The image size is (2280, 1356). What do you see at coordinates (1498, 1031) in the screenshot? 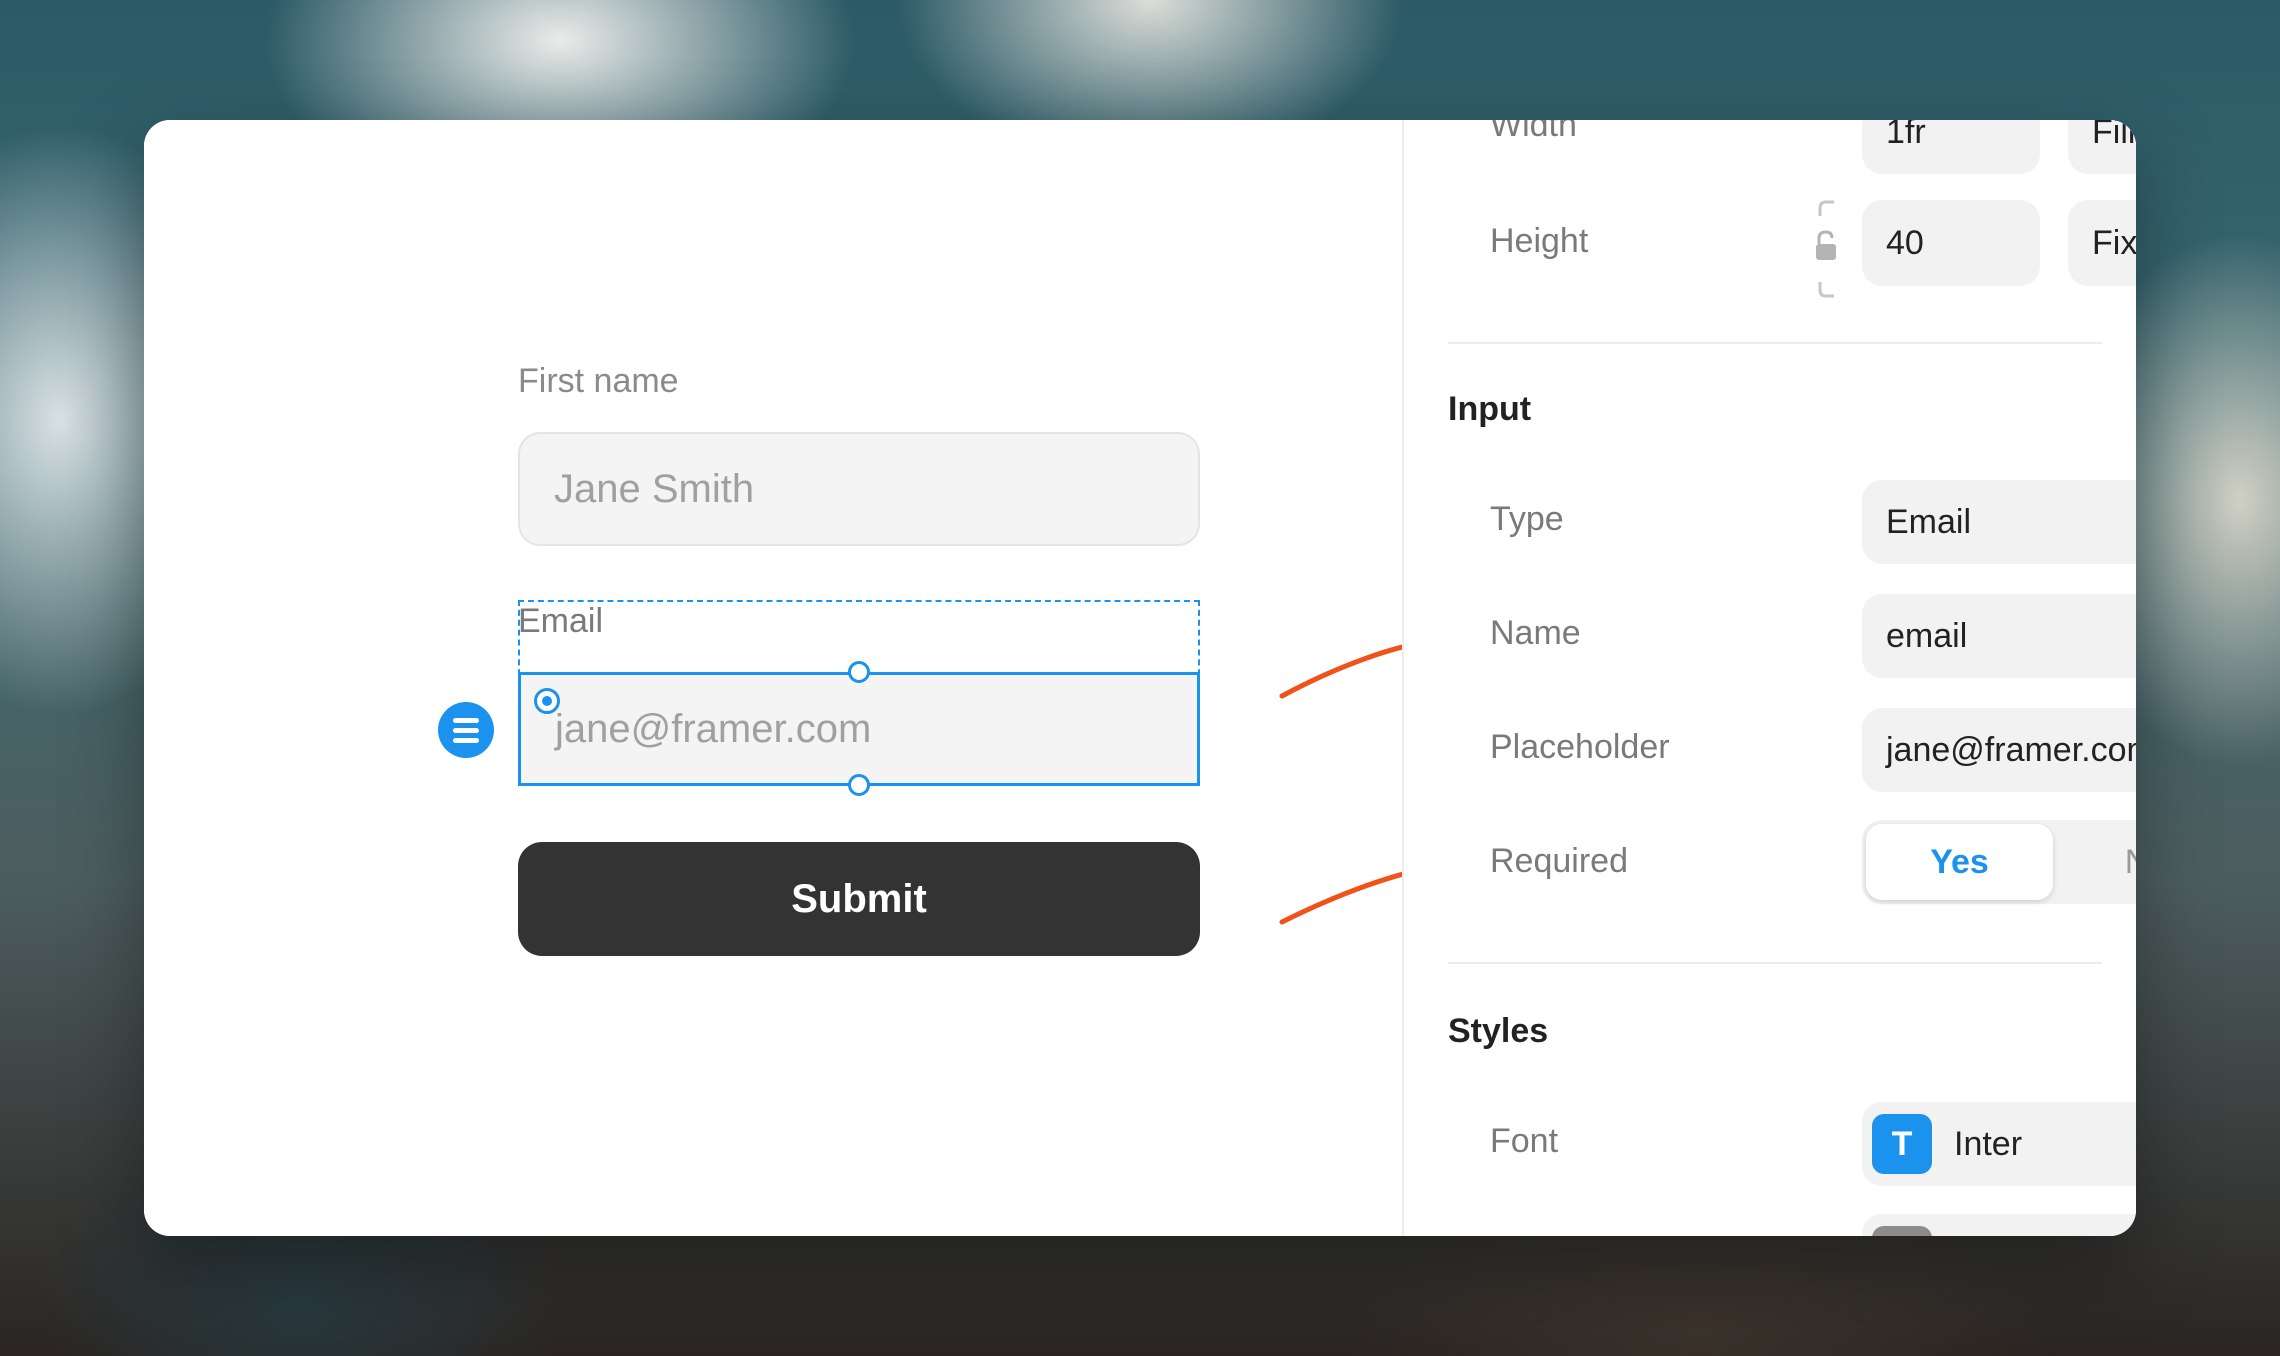
I see `styles-section-title: Styles` at bounding box center [1498, 1031].